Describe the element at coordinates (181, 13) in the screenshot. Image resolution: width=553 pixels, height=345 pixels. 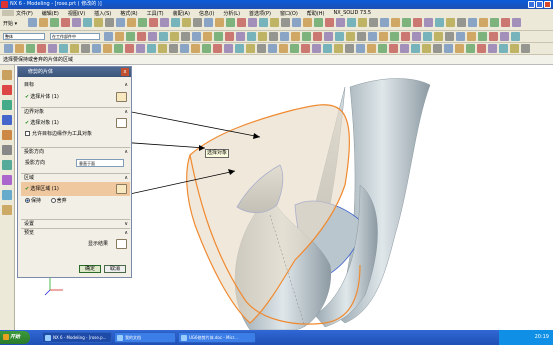
I see `menu-assemblies: 装配(A)` at that location.